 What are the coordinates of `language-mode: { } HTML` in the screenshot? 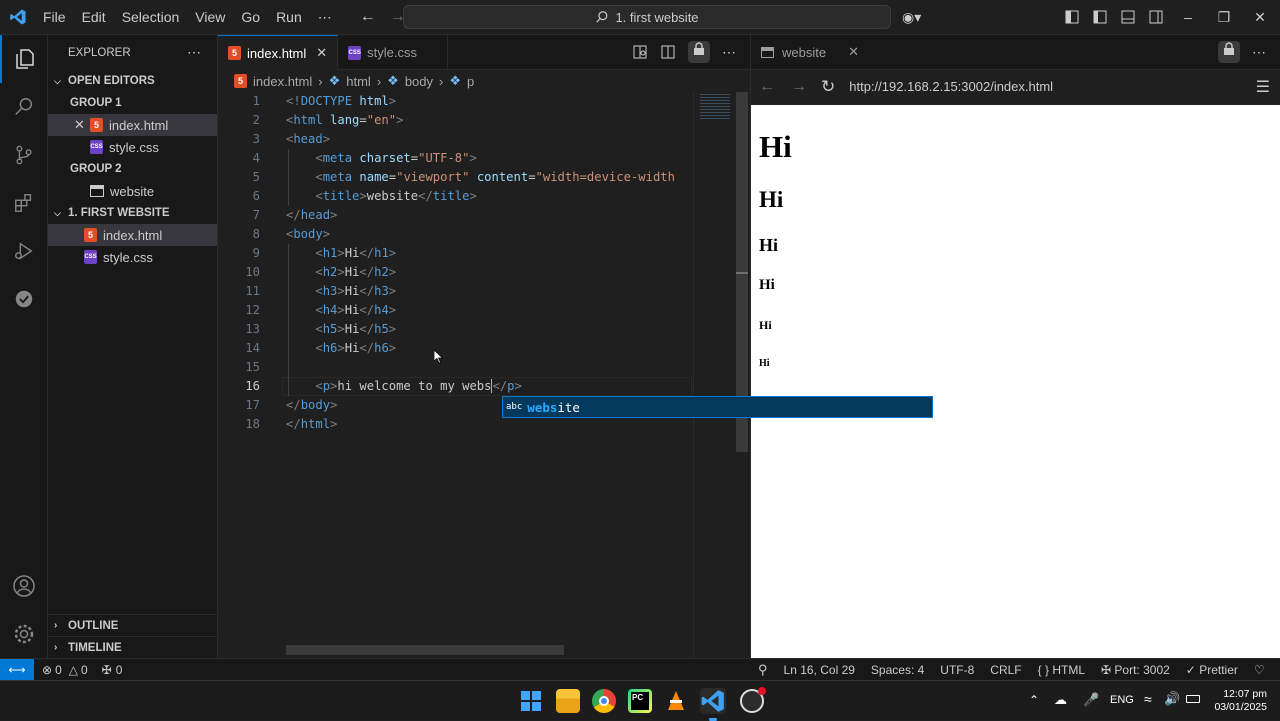 It's located at (1061, 670).